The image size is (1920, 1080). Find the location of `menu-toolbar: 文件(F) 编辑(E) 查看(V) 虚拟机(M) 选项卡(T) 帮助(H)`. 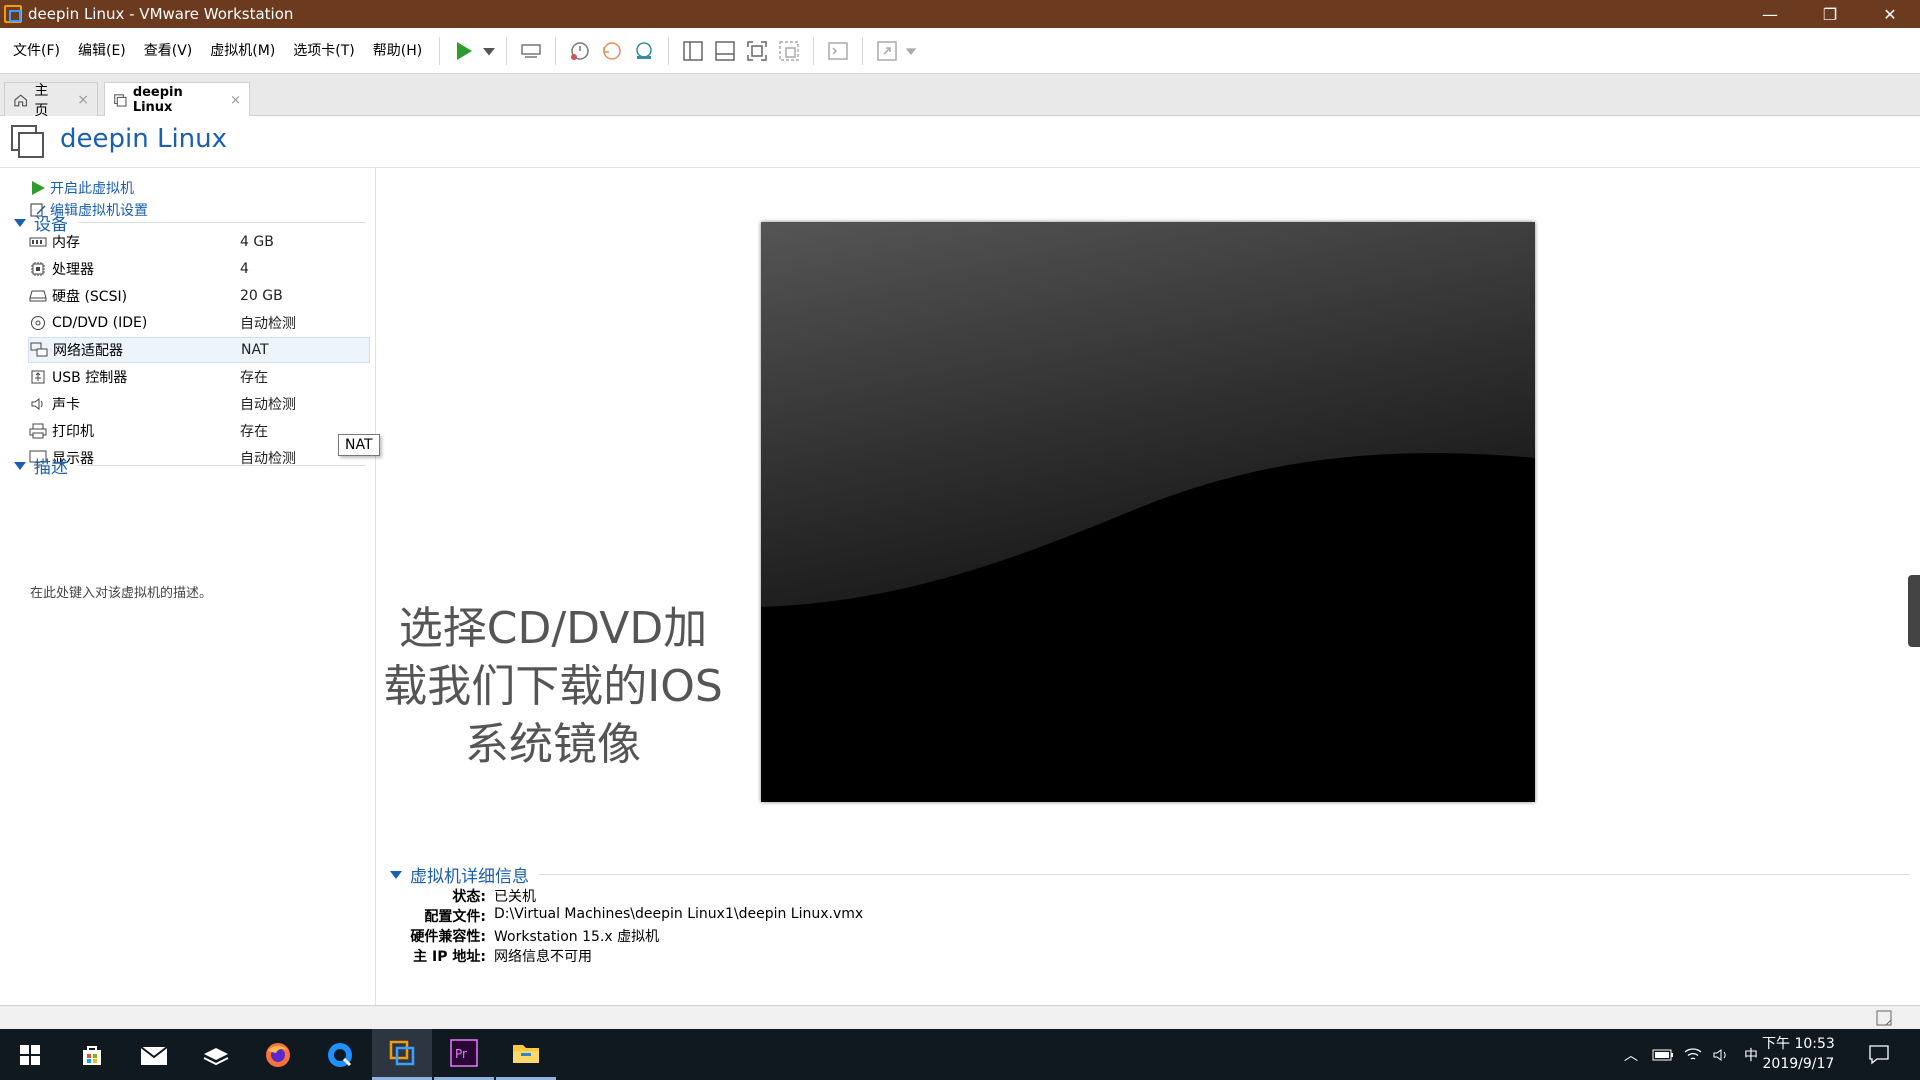

menu-toolbar: 文件(F) 编辑(E) 查看(V) 虚拟机(M) 选项卡(T) 帮助(H) is located at coordinates (960, 51).